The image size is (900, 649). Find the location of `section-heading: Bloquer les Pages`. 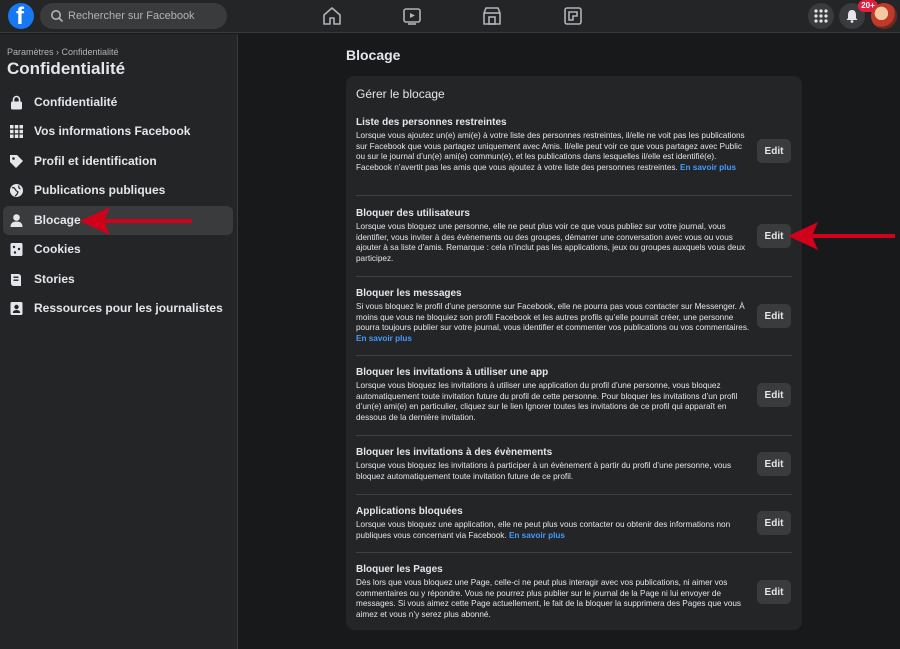

section-heading: Bloquer les Pages is located at coordinates (399, 569).